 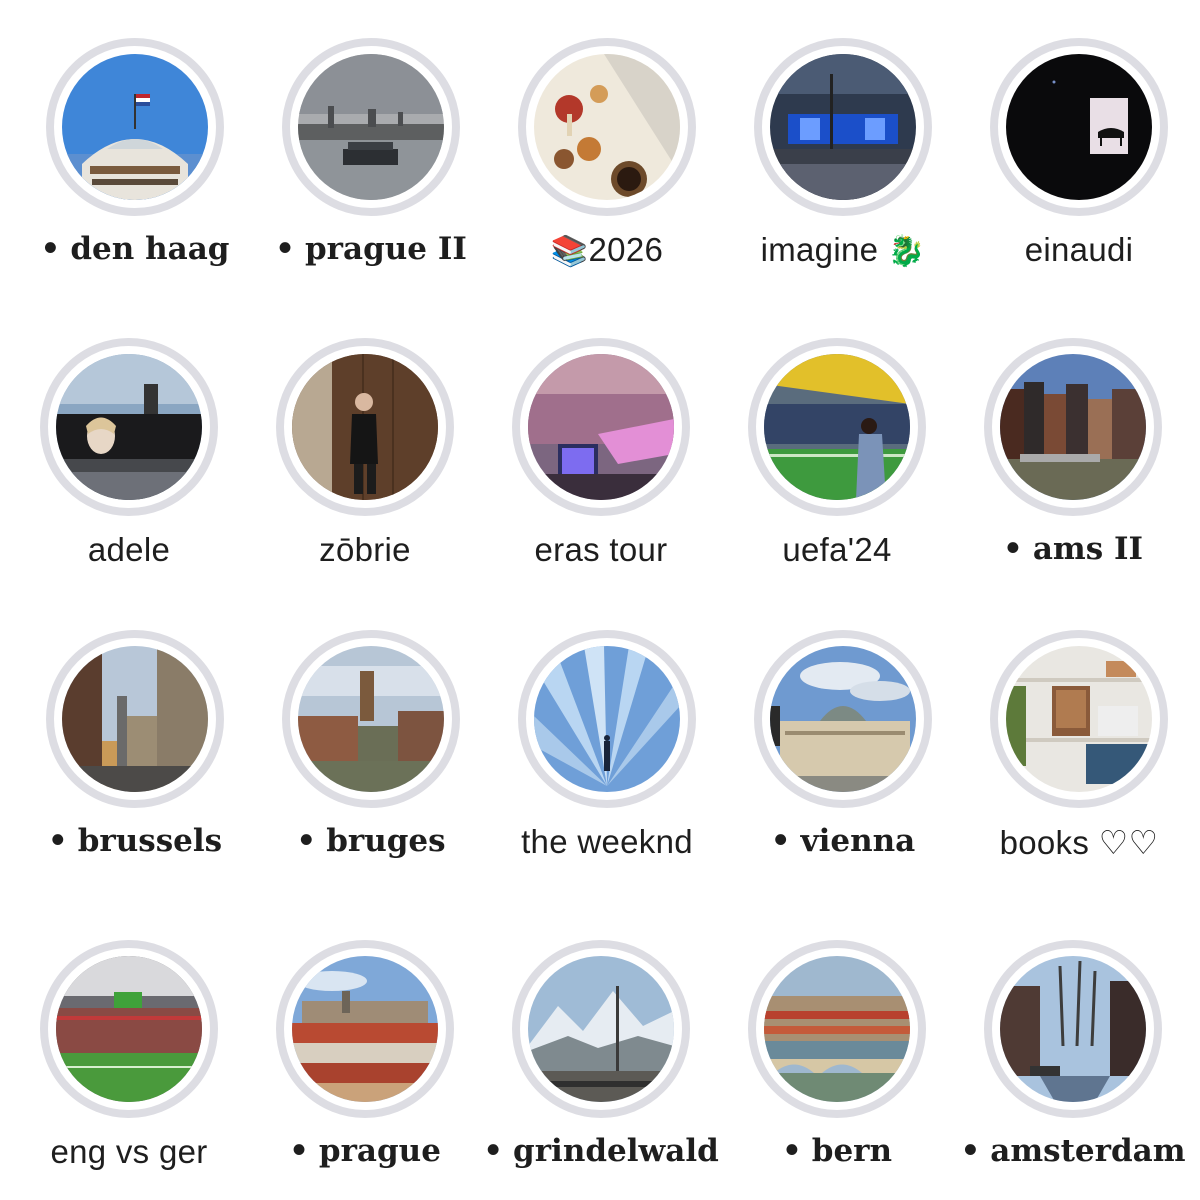 I want to click on highlight-eras-tour: eras tour, so click(x=602, y=468).